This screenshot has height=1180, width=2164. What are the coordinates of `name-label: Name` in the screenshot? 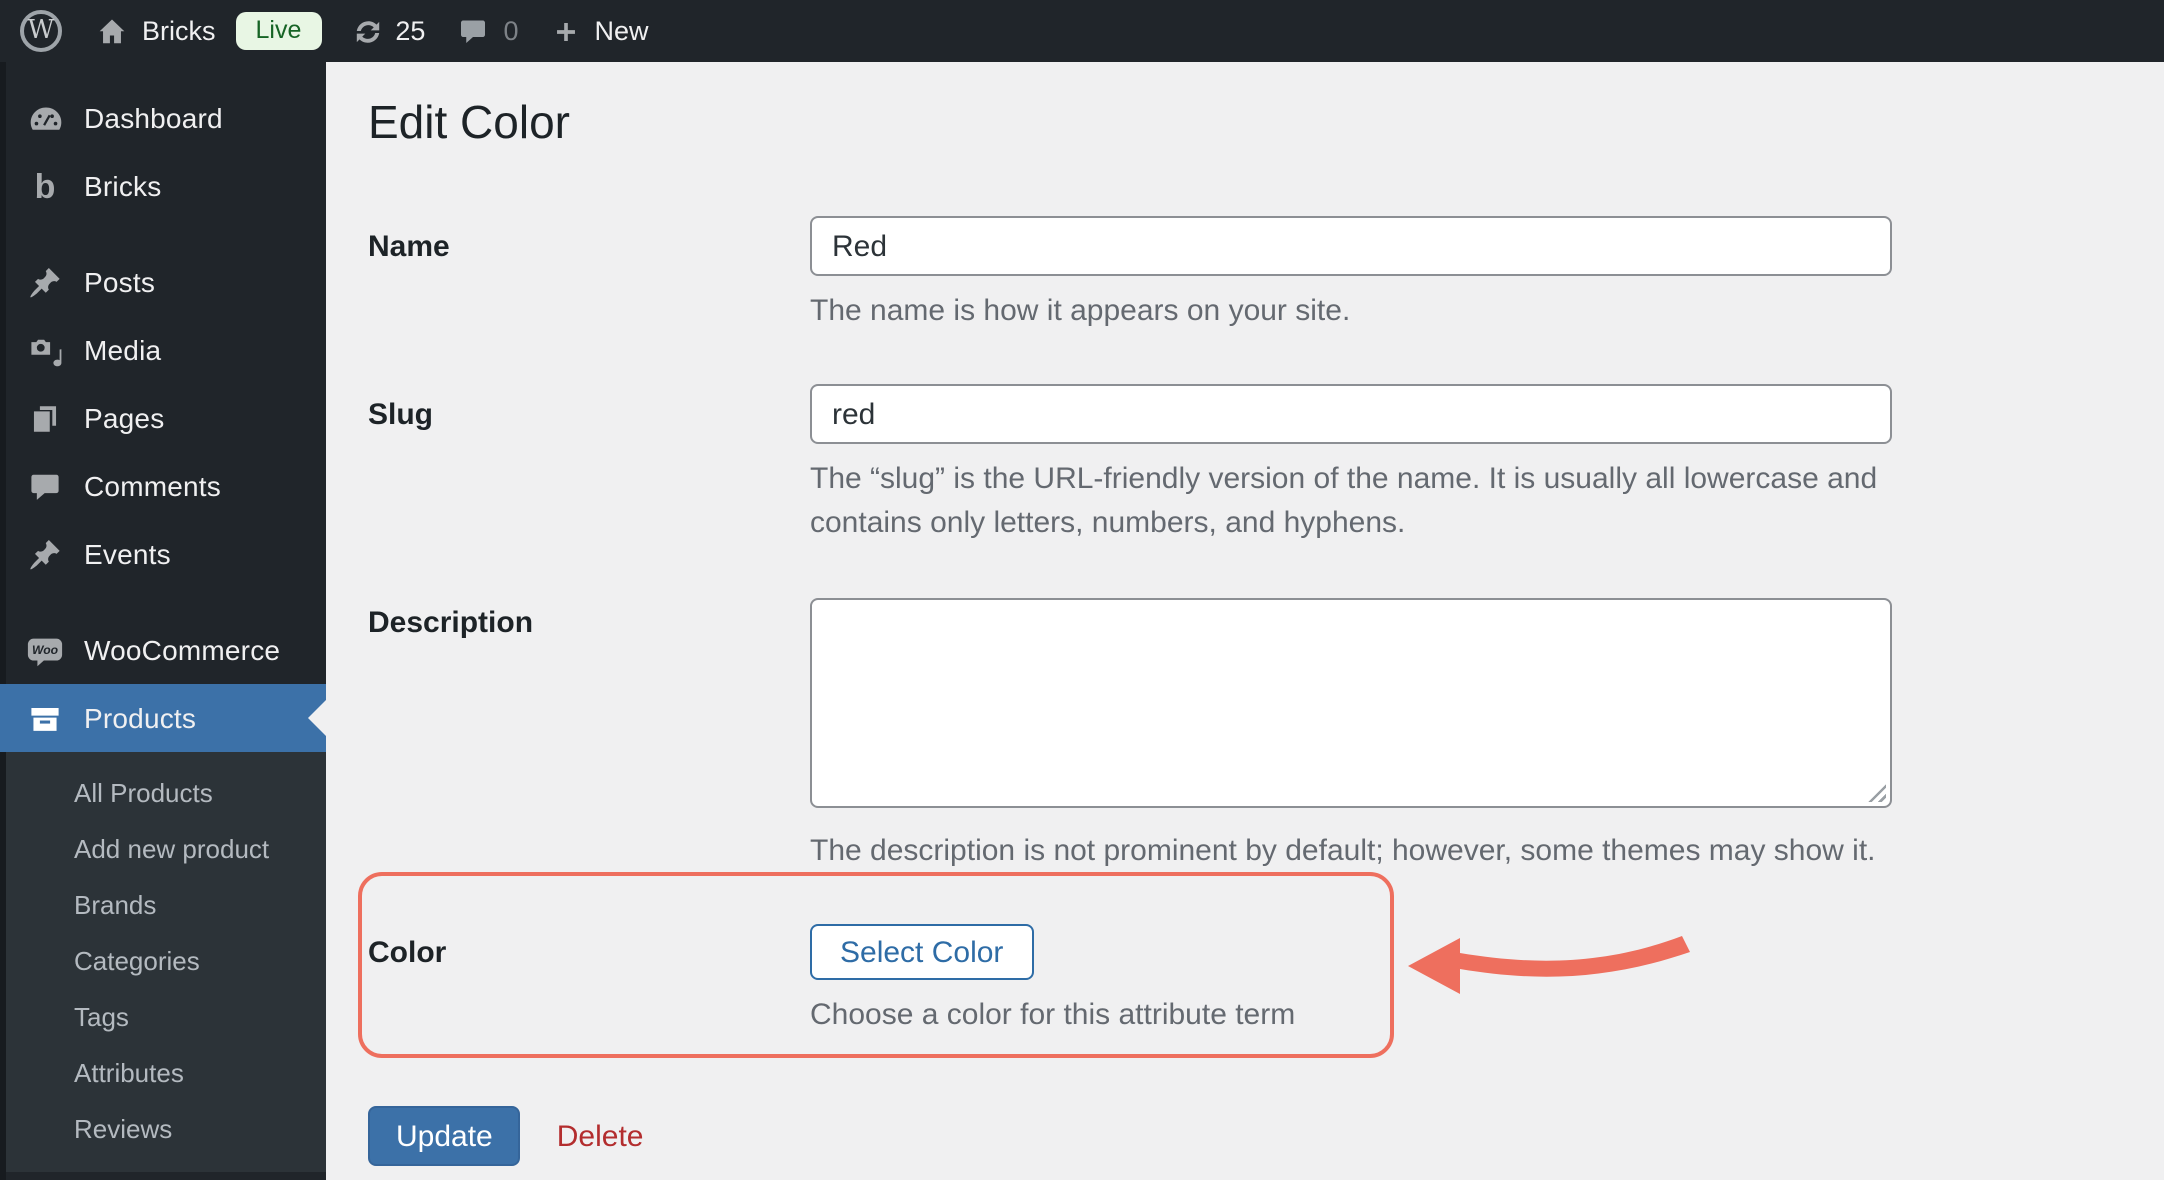 It's located at (409, 246).